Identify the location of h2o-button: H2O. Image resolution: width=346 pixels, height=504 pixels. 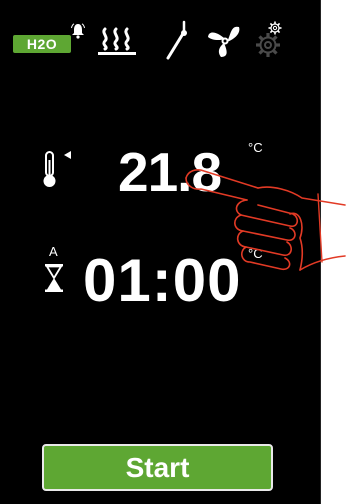
(42, 44).